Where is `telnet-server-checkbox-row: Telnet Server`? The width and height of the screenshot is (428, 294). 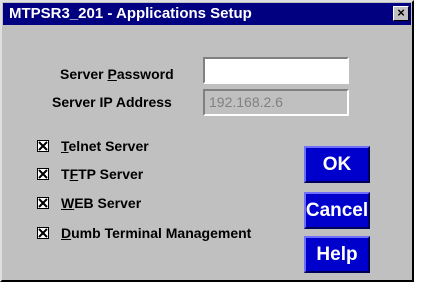
telnet-server-checkbox-row: Telnet Server is located at coordinates (93, 146).